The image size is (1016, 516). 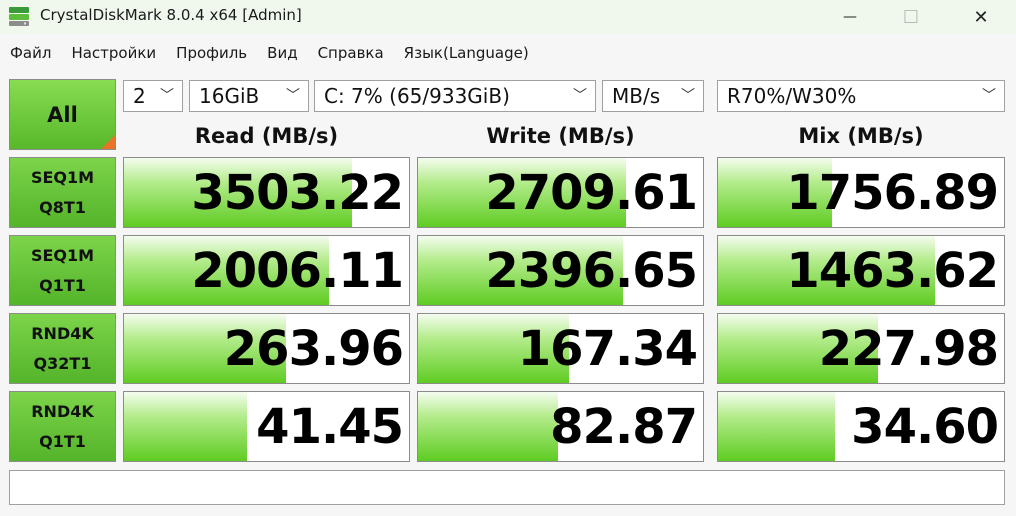 I want to click on result-write: 82.87, so click(x=560, y=426).